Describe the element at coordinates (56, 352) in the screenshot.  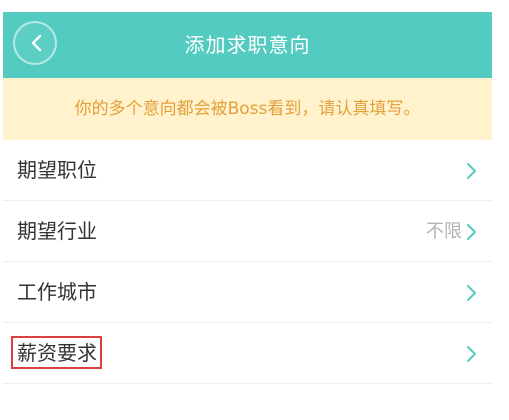
I see `salary-highlight-box` at that location.